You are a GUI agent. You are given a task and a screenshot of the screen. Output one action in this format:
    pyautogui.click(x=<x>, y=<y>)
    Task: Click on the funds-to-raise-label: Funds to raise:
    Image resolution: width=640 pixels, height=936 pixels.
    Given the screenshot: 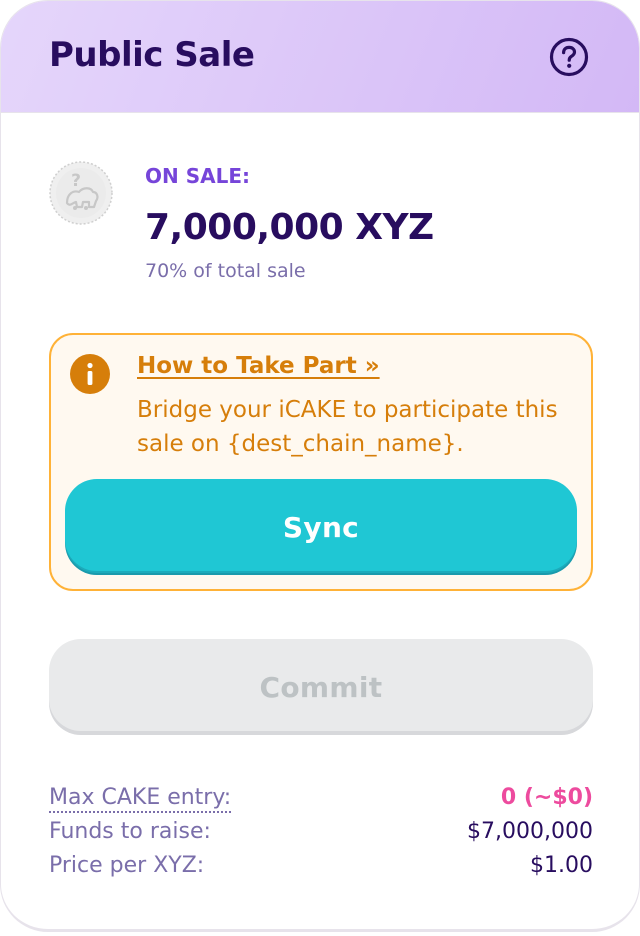 What is the action you would take?
    pyautogui.click(x=130, y=831)
    